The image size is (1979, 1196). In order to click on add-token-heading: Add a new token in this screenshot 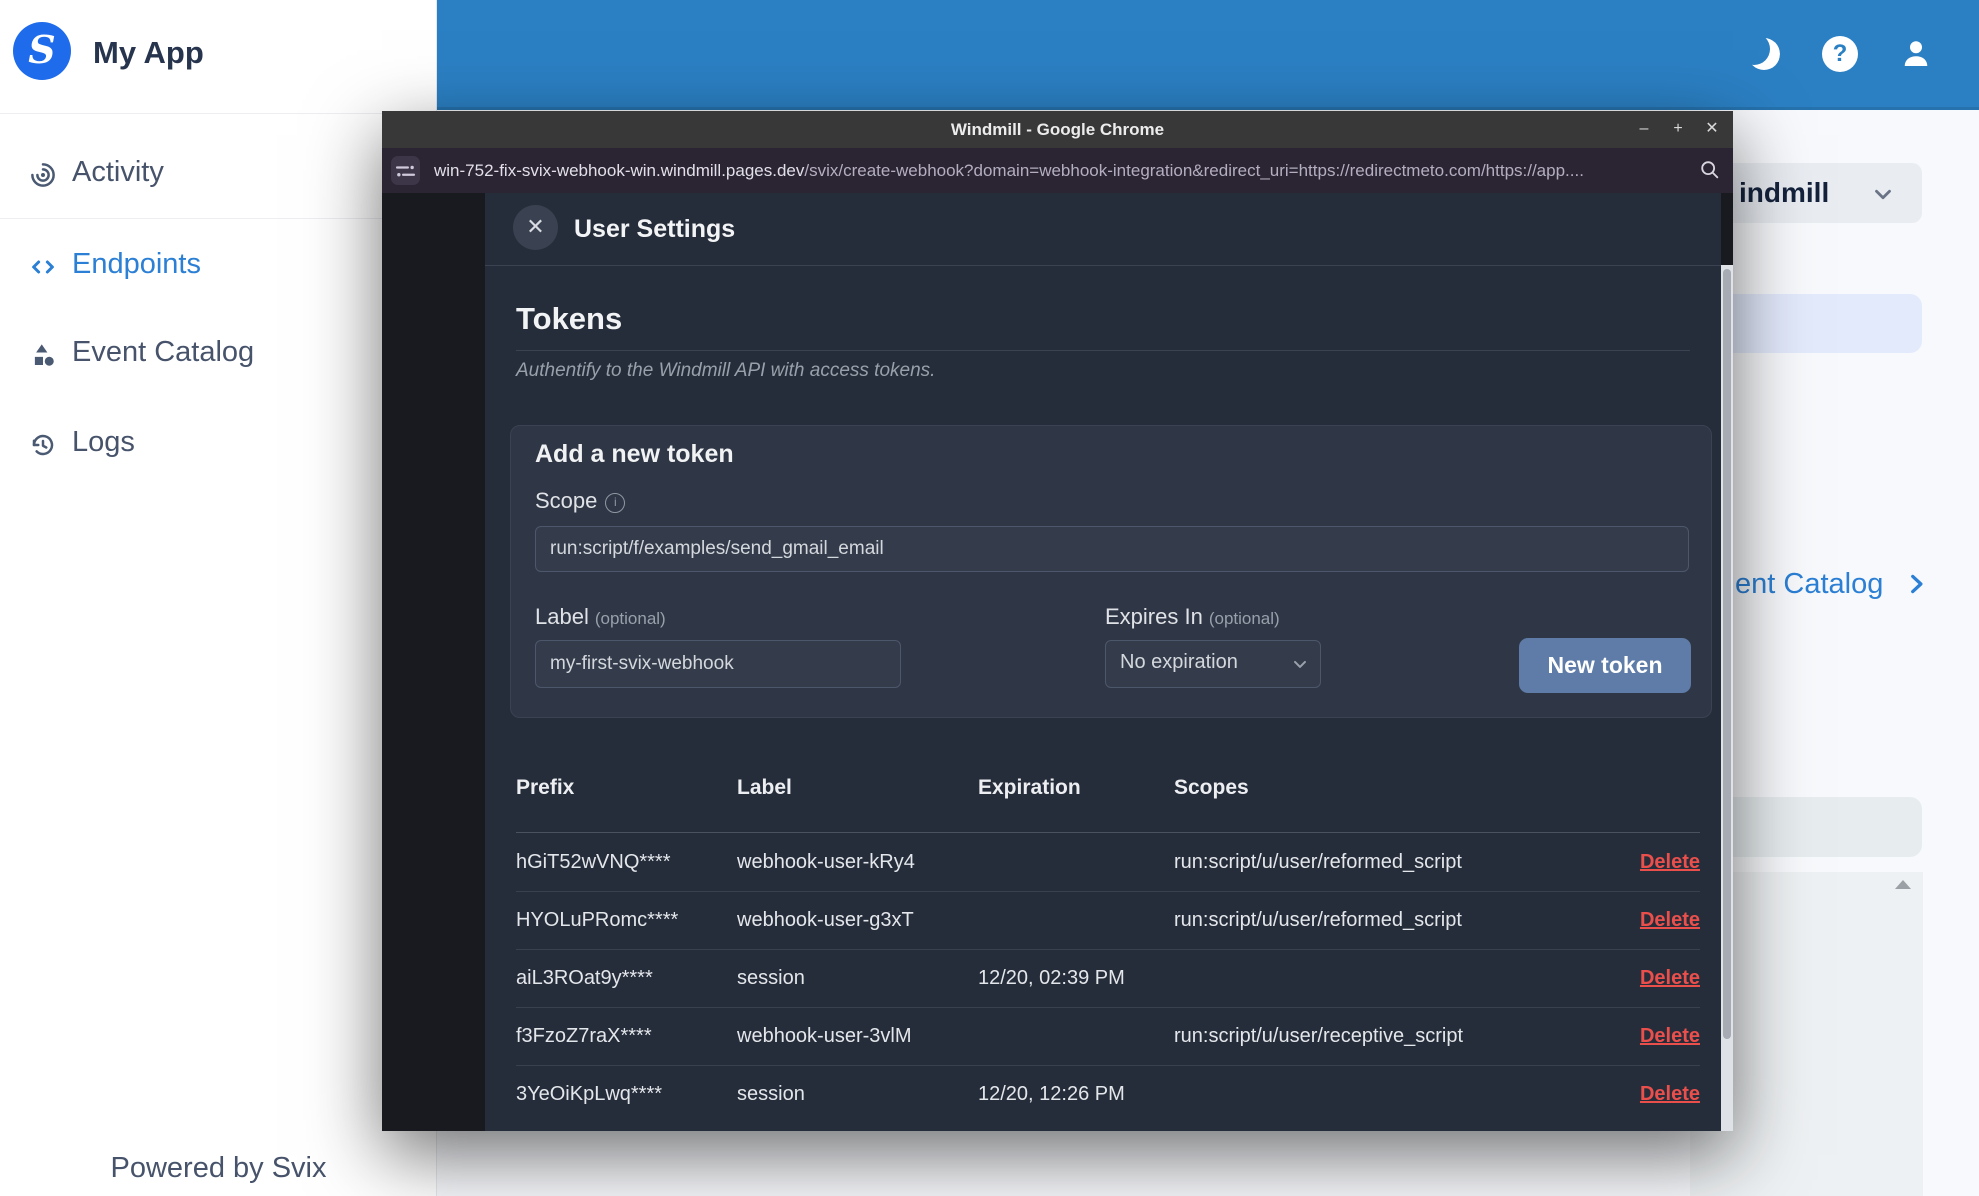, I will do `click(634, 454)`.